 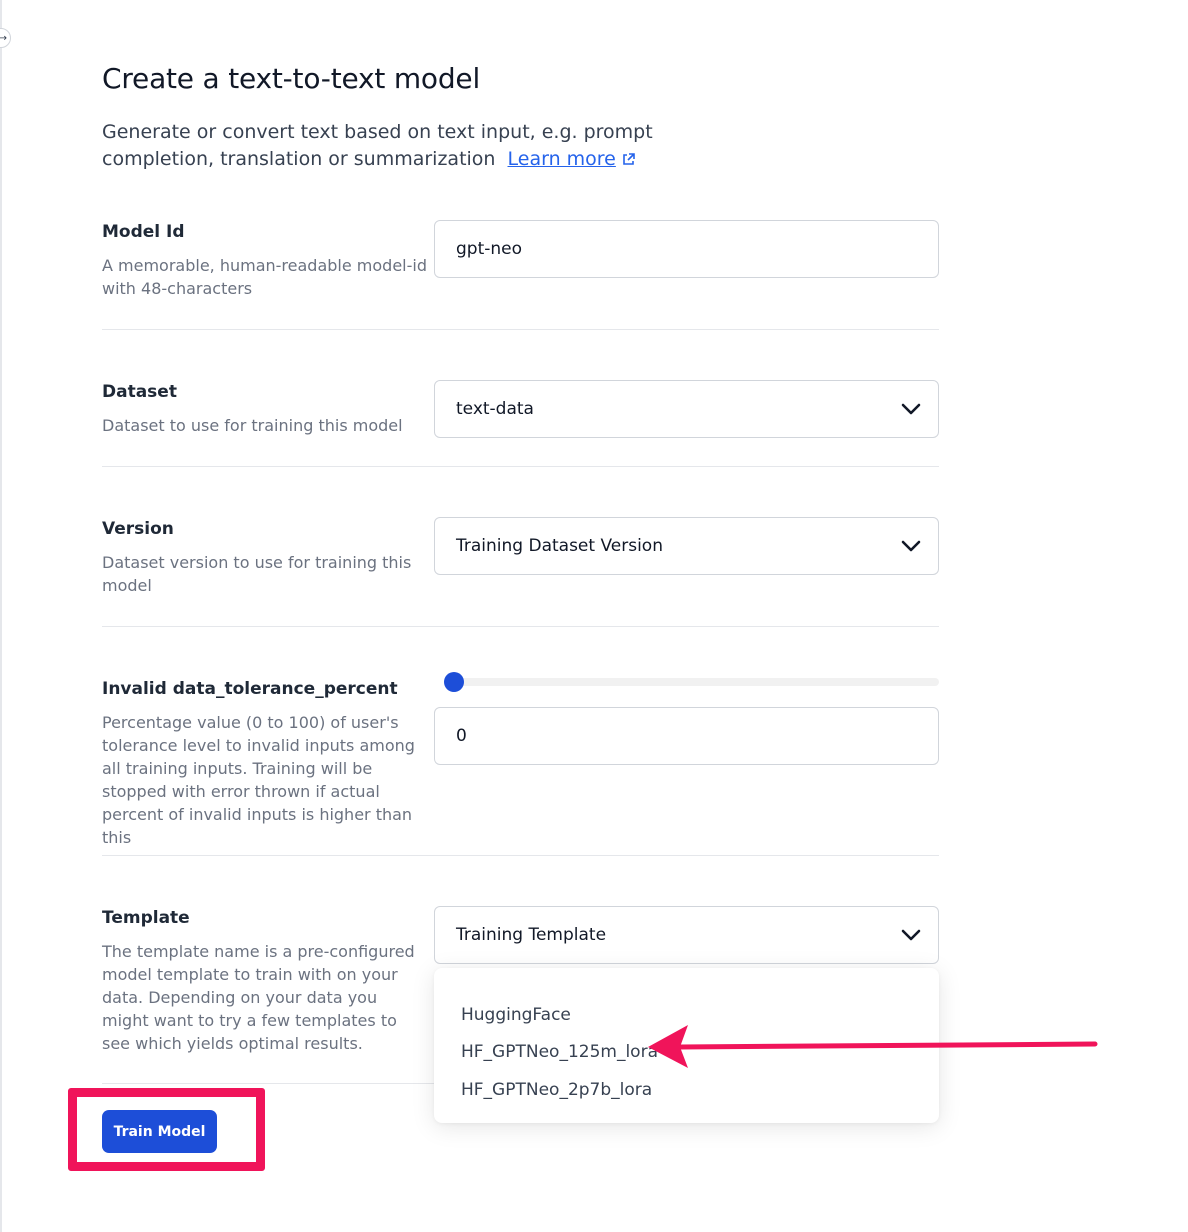 What do you see at coordinates (495, 409) in the screenshot?
I see `dataset-selected-value: text-data` at bounding box center [495, 409].